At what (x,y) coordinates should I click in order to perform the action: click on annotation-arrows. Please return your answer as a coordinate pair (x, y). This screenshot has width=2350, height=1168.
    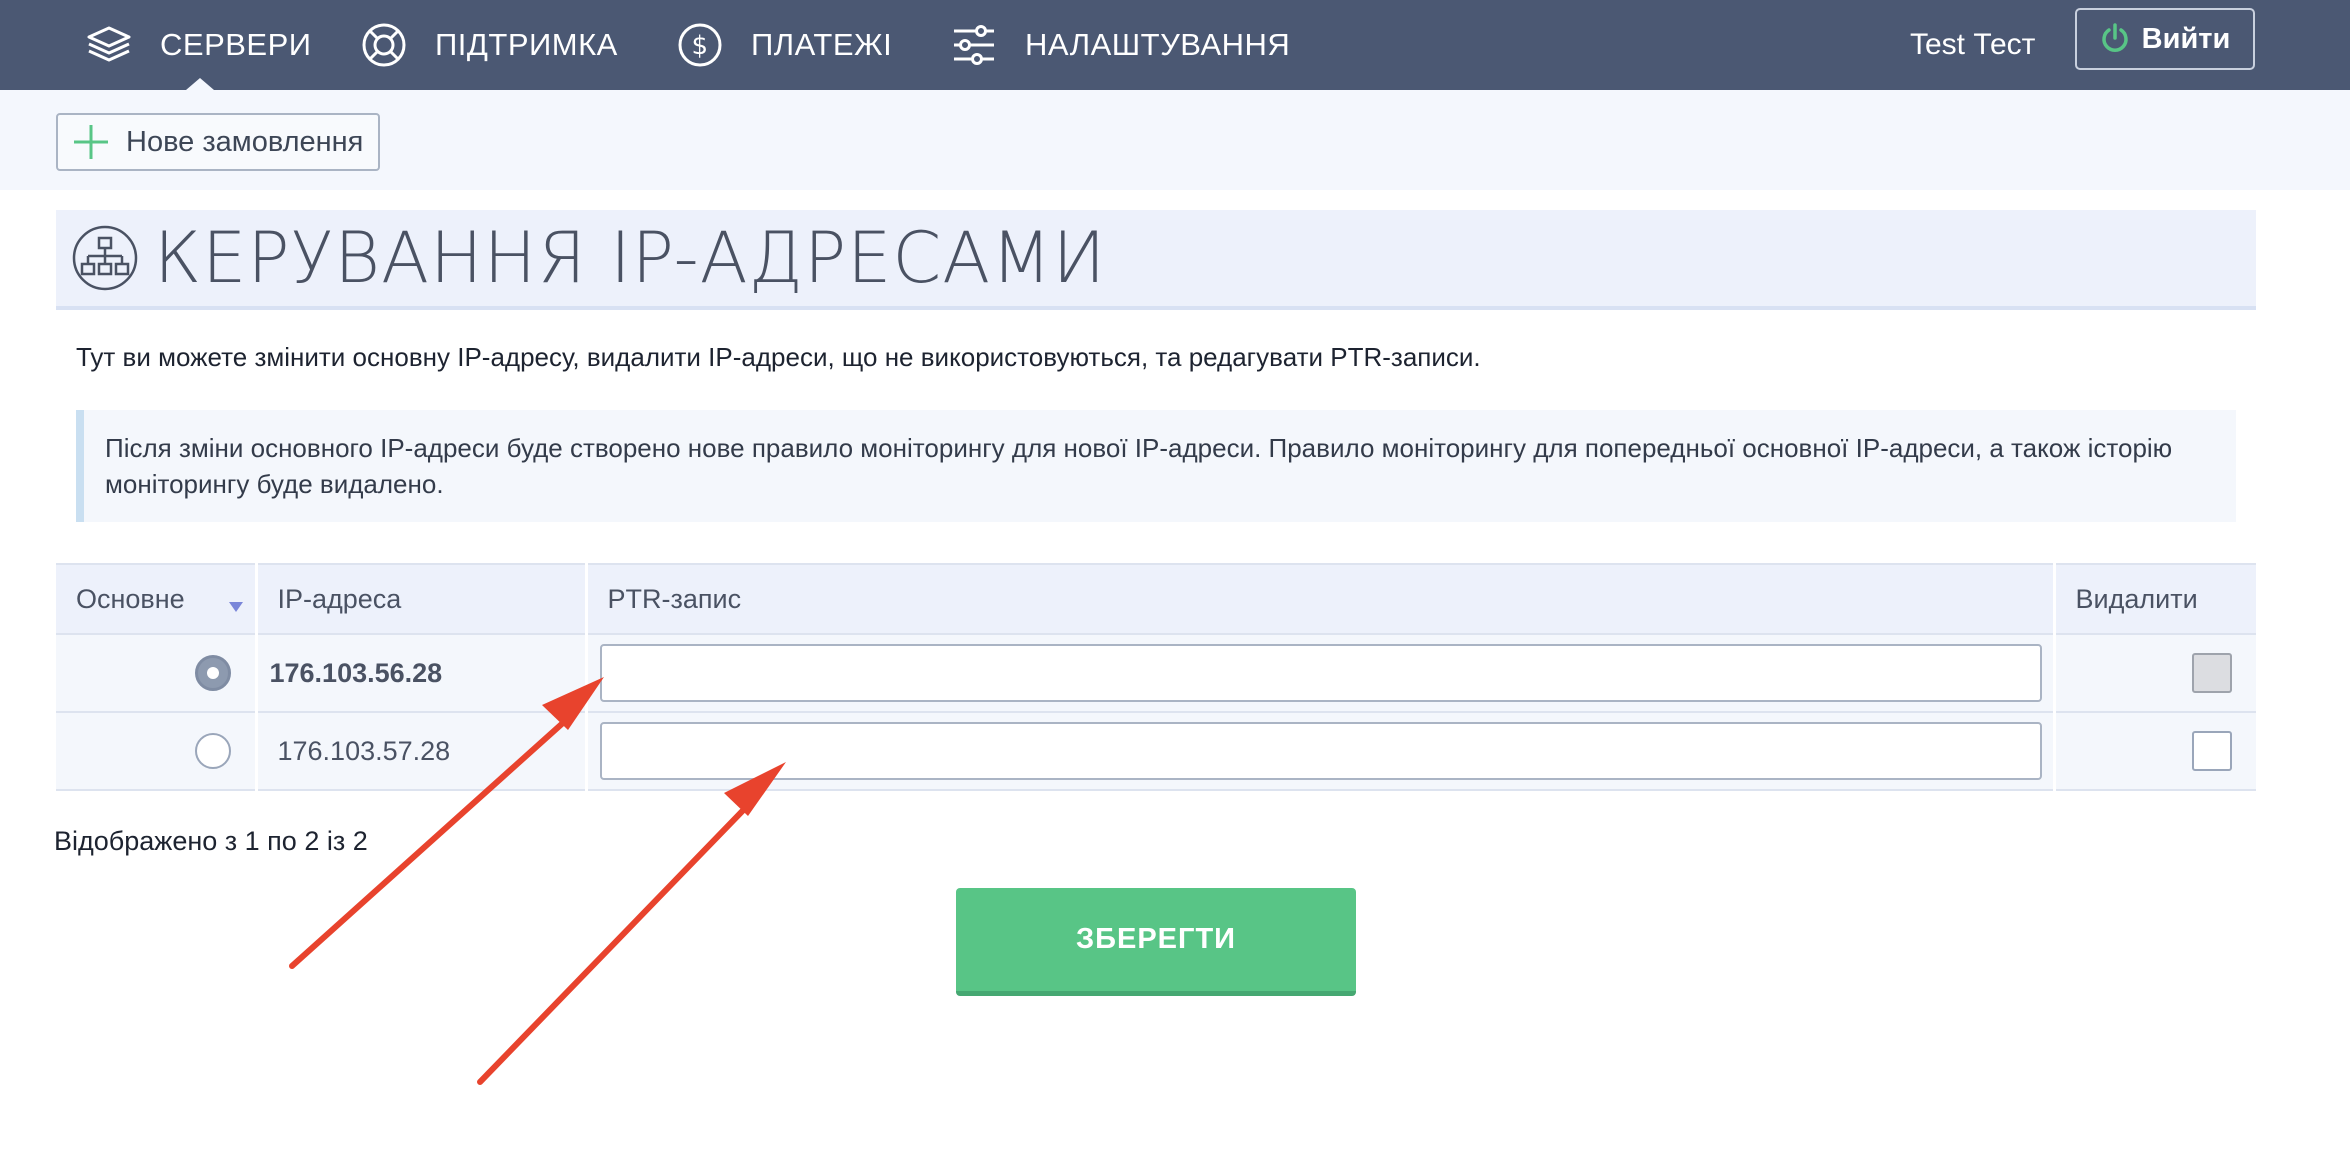
    Looking at the image, I should click on (537, 881).